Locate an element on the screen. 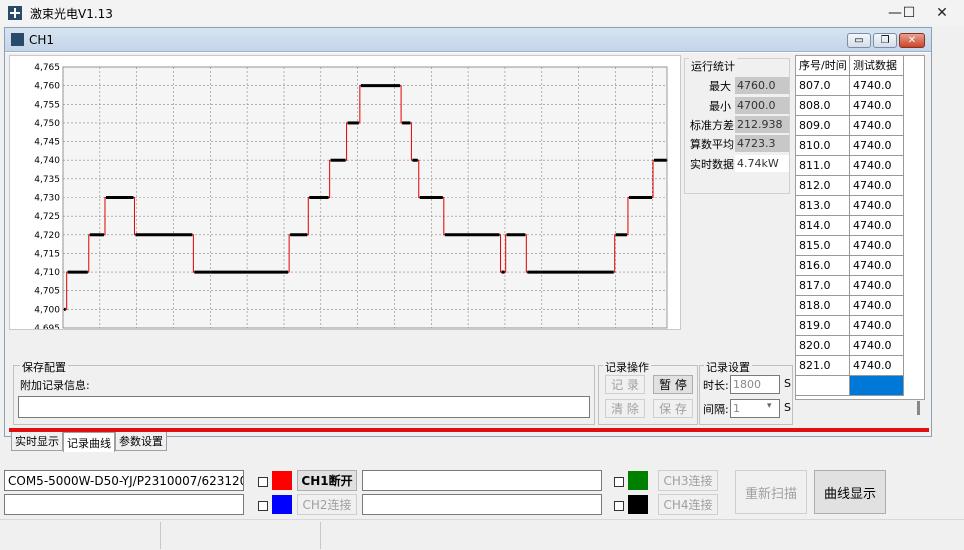 This screenshot has width=964, height=550. avg-label: 算数平均 is located at coordinates (712, 144).